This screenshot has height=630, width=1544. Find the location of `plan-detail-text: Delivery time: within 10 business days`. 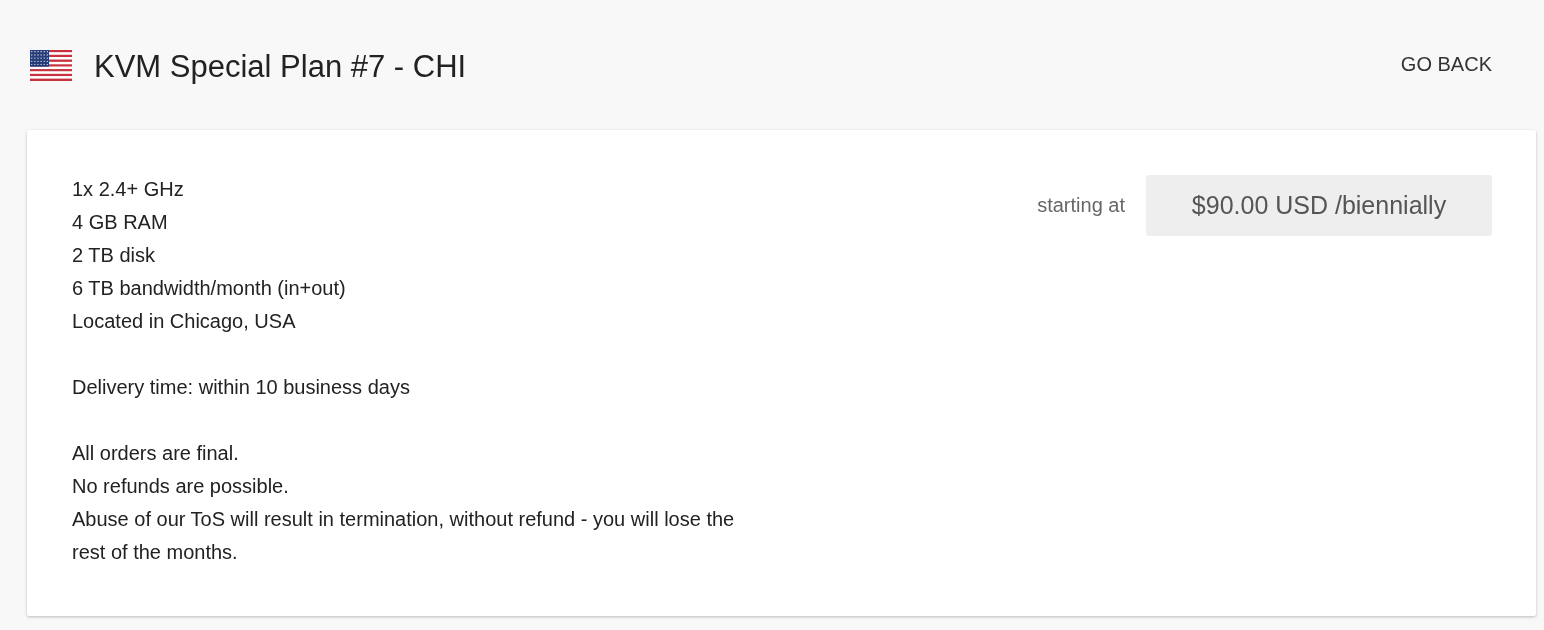

plan-detail-text: Delivery time: within 10 business days is located at coordinates (241, 387).